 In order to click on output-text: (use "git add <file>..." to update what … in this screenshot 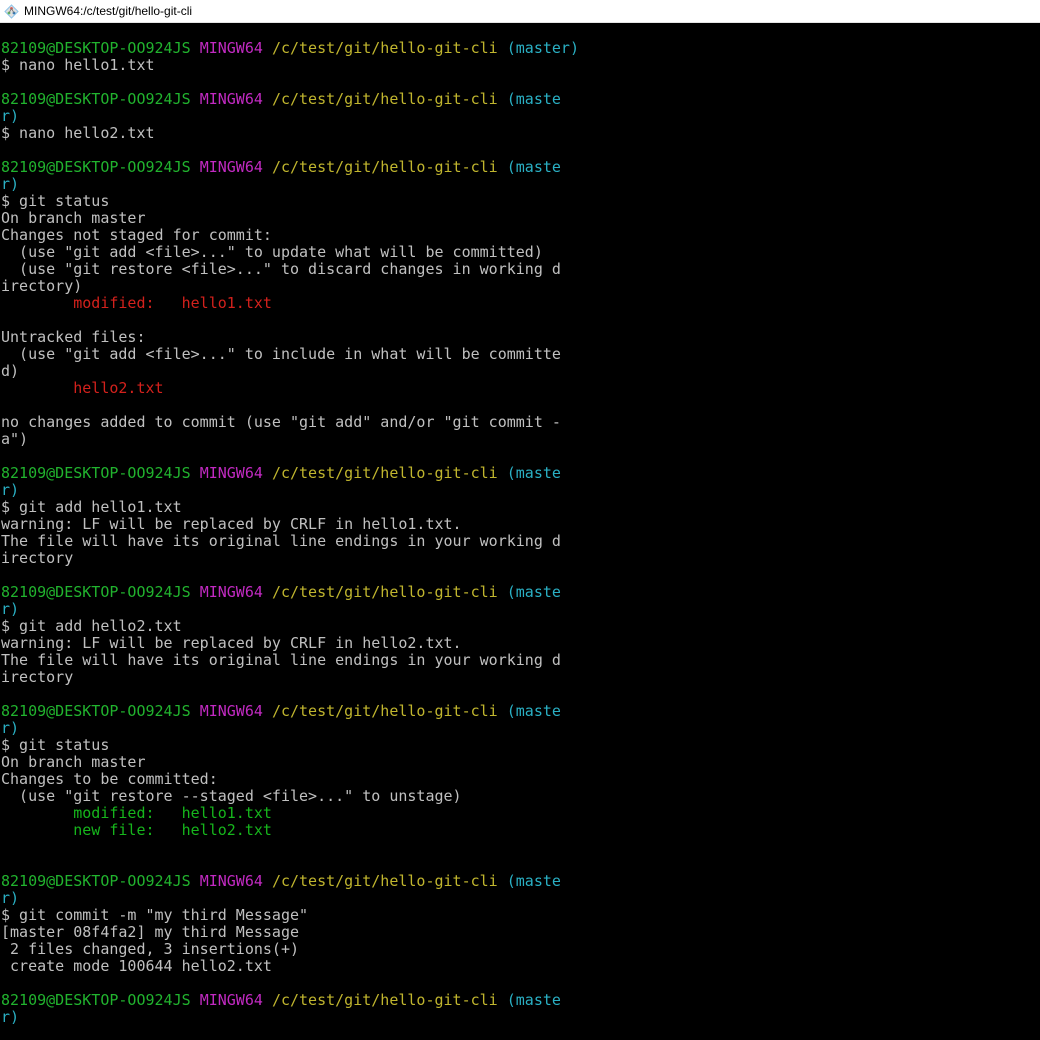, I will do `click(272, 252)`.